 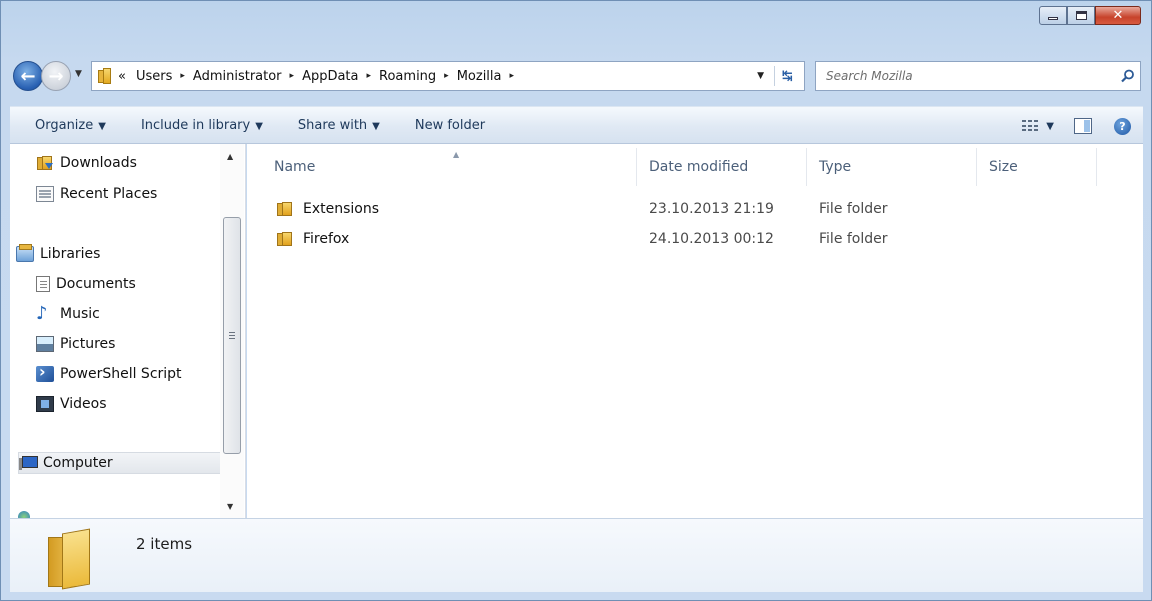 I want to click on navigation-scrollbar: ▲ ▼, so click(x=232, y=331).